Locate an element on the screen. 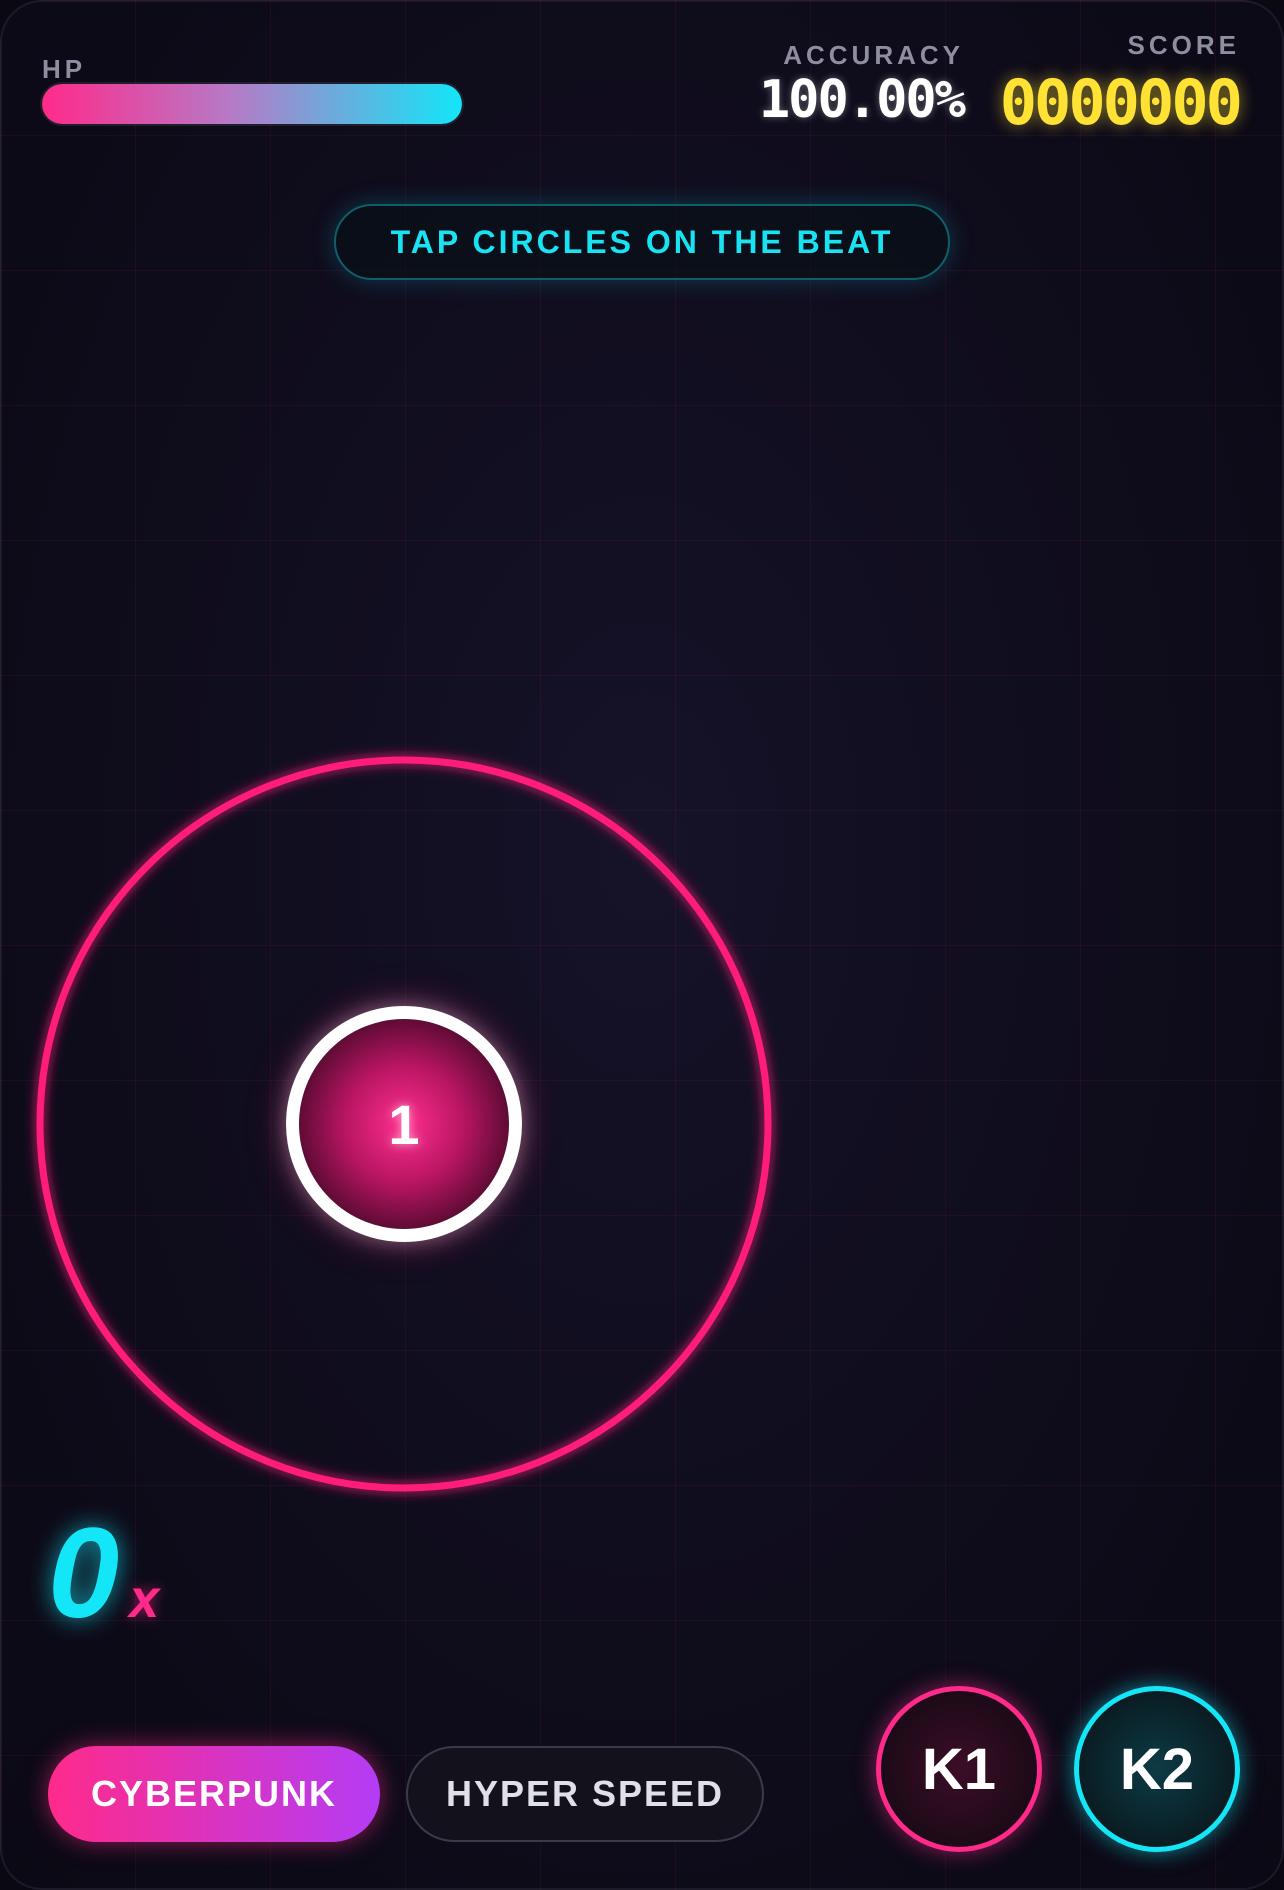 This screenshot has width=1284, height=1890. combo-count: 0 is located at coordinates (84, 1573).